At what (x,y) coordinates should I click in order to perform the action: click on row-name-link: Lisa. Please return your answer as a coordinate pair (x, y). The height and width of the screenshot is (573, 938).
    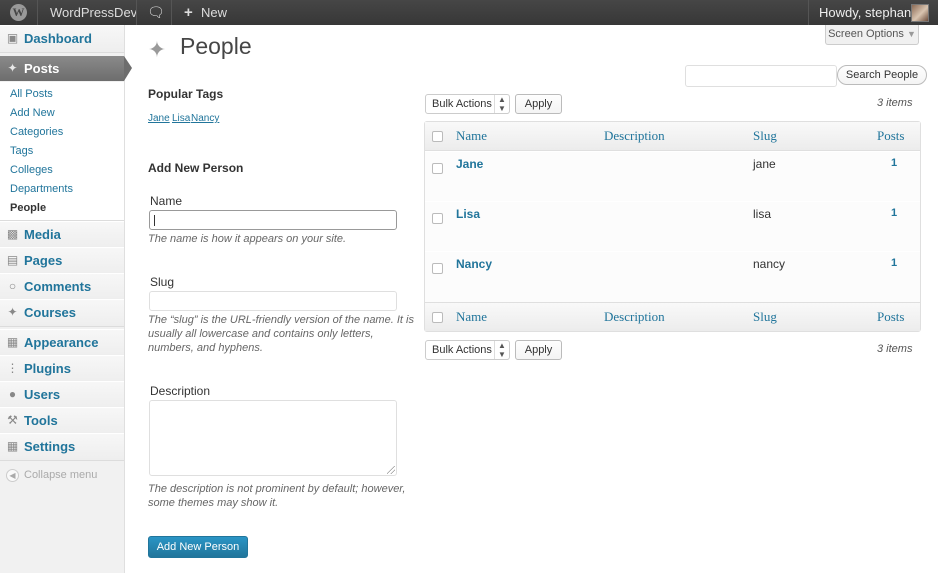
    Looking at the image, I should click on (468, 214).